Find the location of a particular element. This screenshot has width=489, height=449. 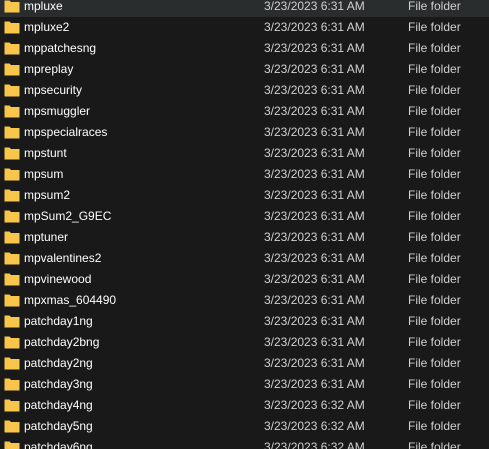

file-name: mptuner is located at coordinates (46, 237).